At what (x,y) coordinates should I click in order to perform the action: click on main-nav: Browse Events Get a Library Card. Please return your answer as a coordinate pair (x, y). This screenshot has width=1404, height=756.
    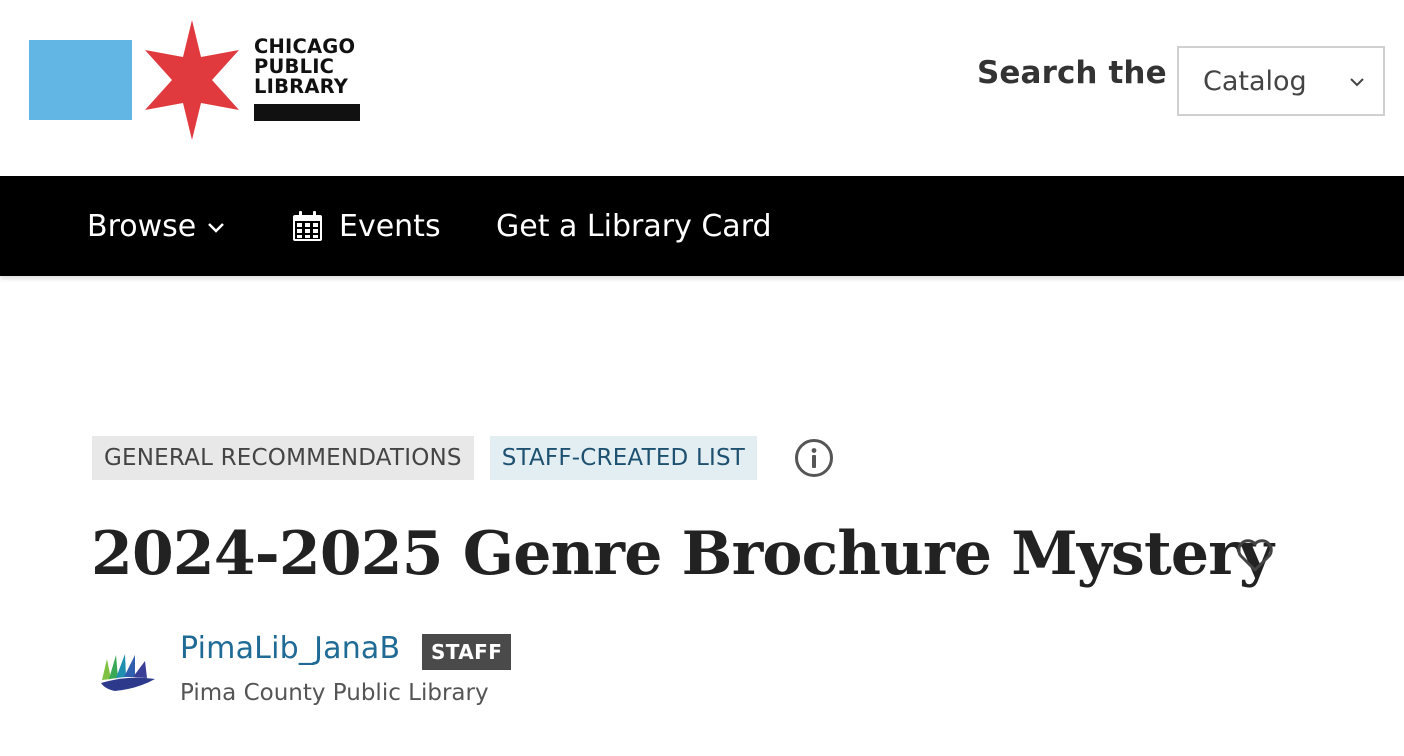
    Looking at the image, I should click on (702, 226).